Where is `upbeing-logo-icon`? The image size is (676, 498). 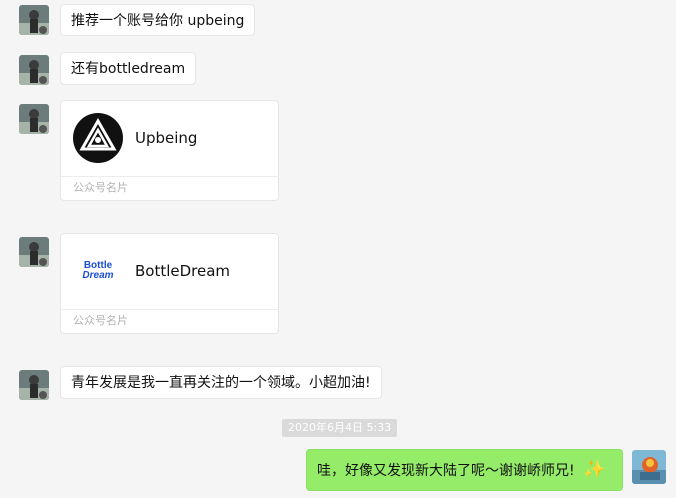 upbeing-logo-icon is located at coordinates (98, 138).